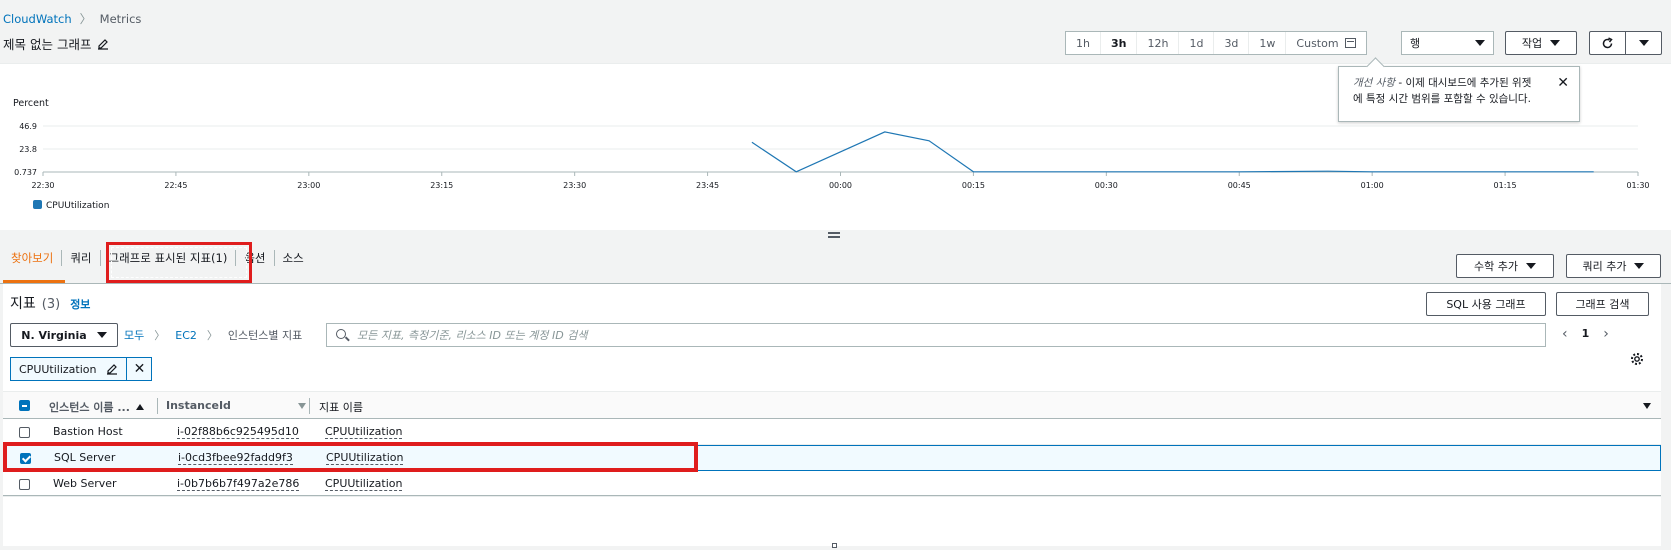 The width and height of the screenshot is (1671, 550). I want to click on breadcrumb-current: Metrics, so click(120, 18).